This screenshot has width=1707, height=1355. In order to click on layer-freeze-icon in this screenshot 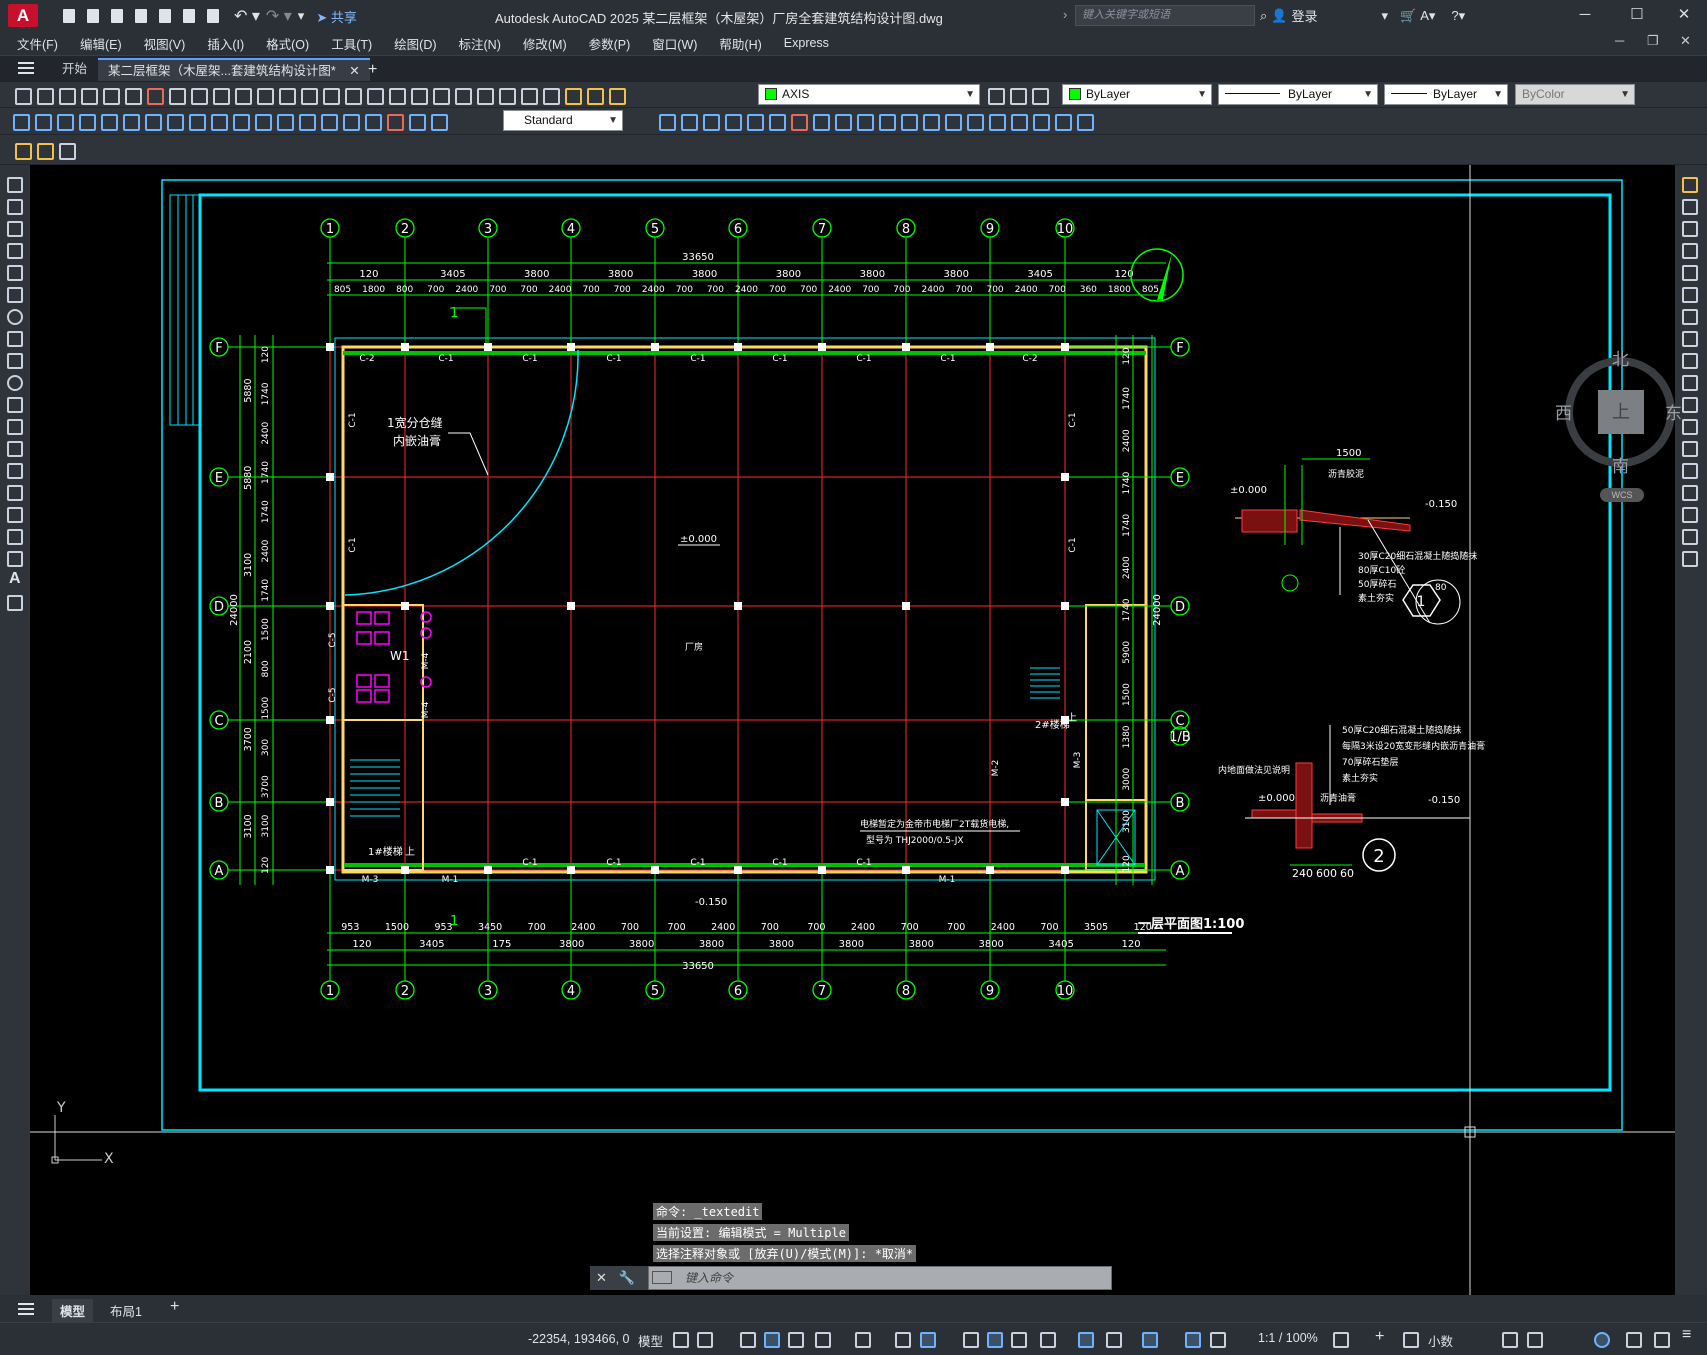, I will do `click(594, 95)`.